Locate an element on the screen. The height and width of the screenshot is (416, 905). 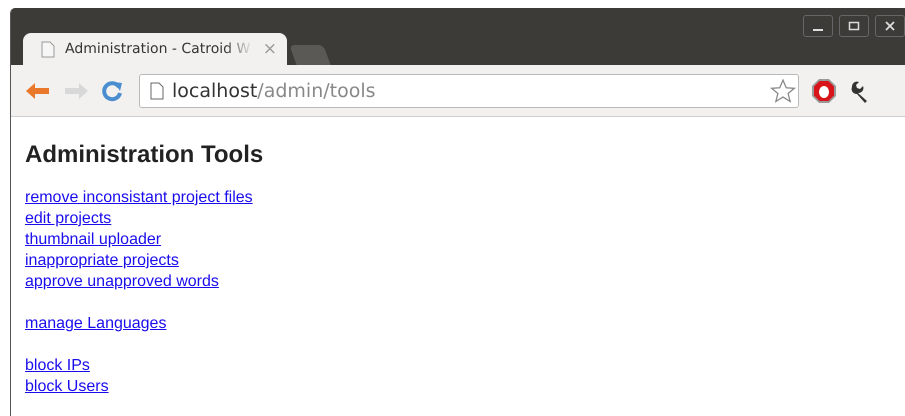
stop-sign-icon is located at coordinates (824, 91).